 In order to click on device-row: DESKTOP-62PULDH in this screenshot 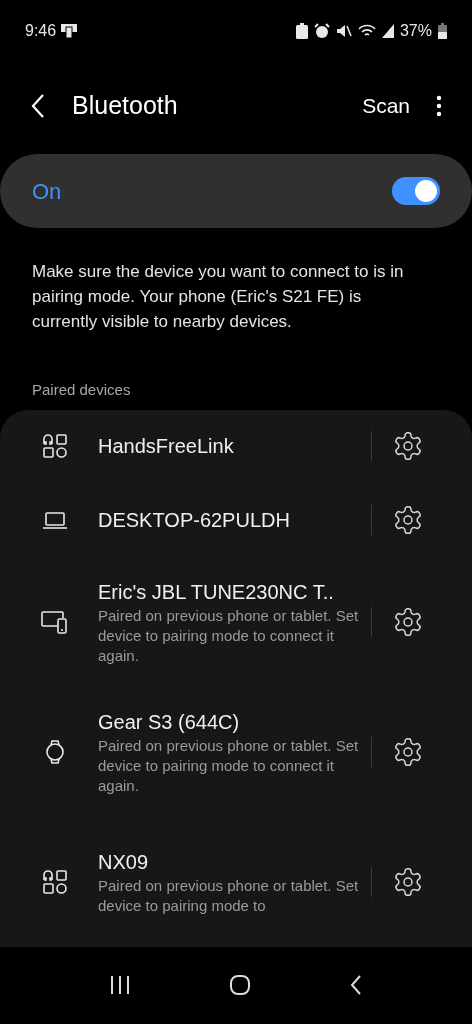, I will do `click(236, 520)`.